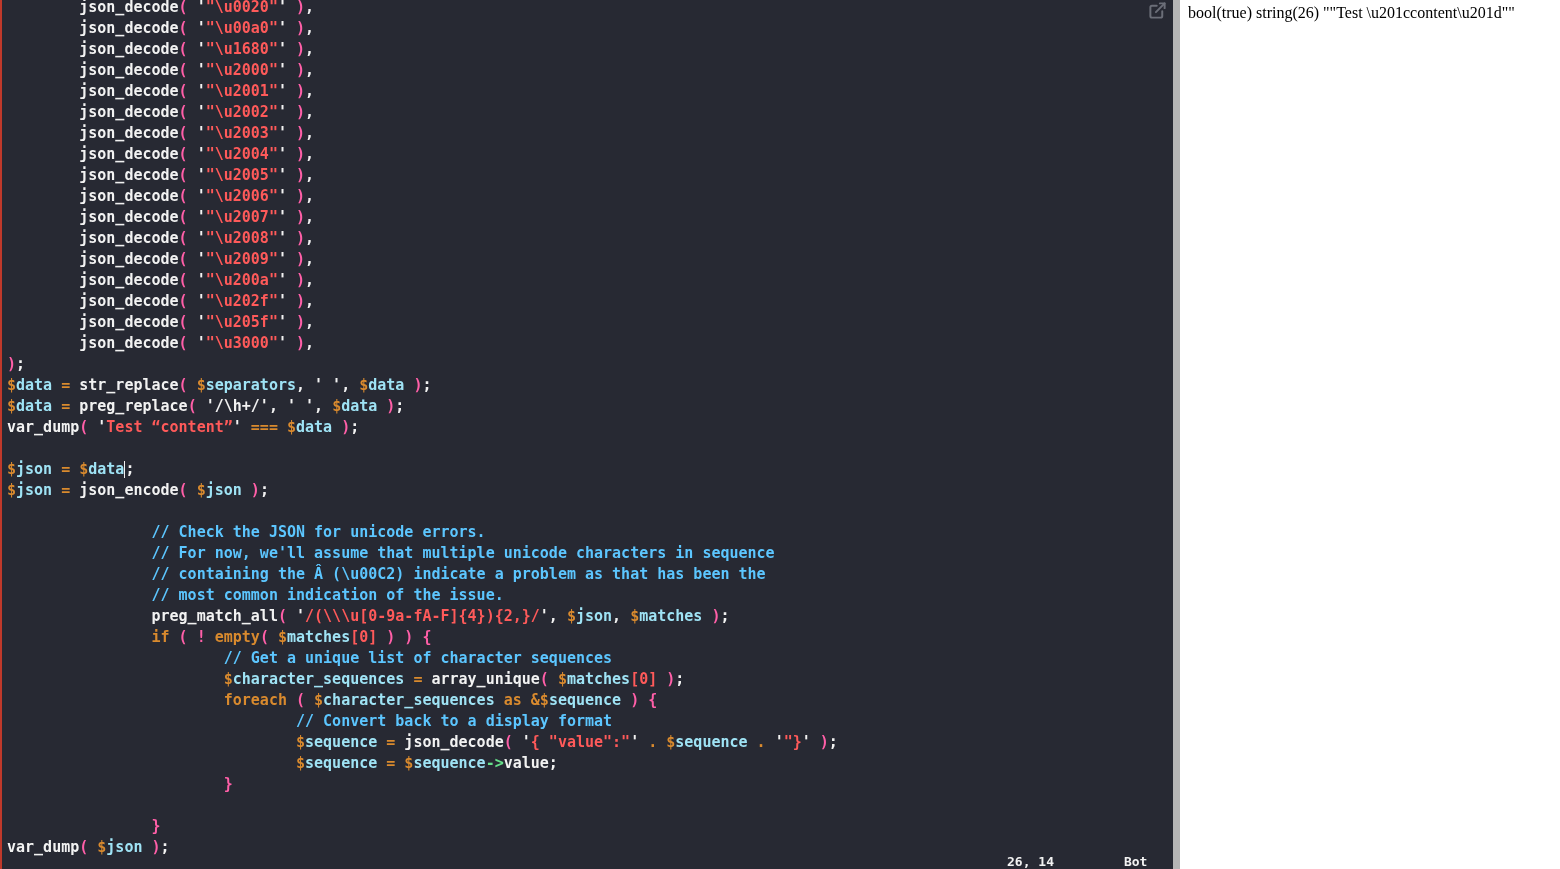 This screenshot has width=1560, height=869. I want to click on code-line: );, so click(16, 364).